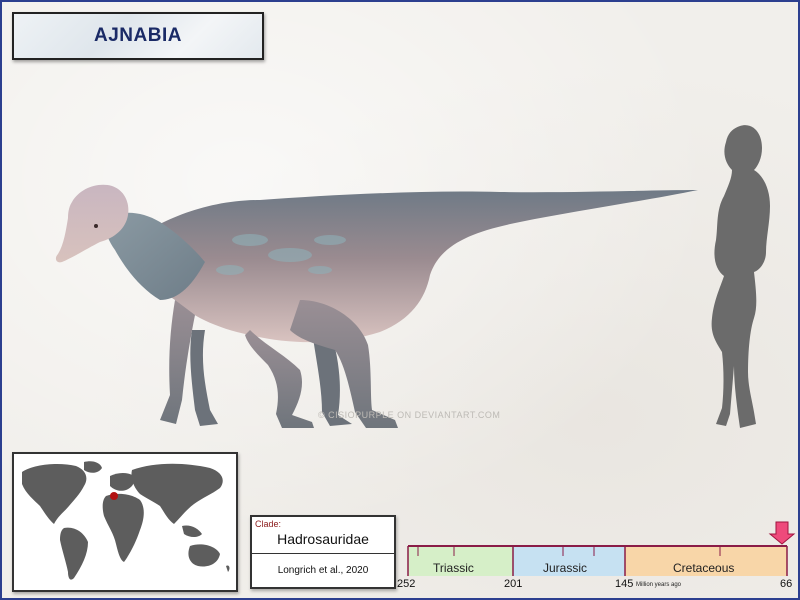  What do you see at coordinates (453, 568) in the screenshot?
I see `period-label-triassic: Triassic` at bounding box center [453, 568].